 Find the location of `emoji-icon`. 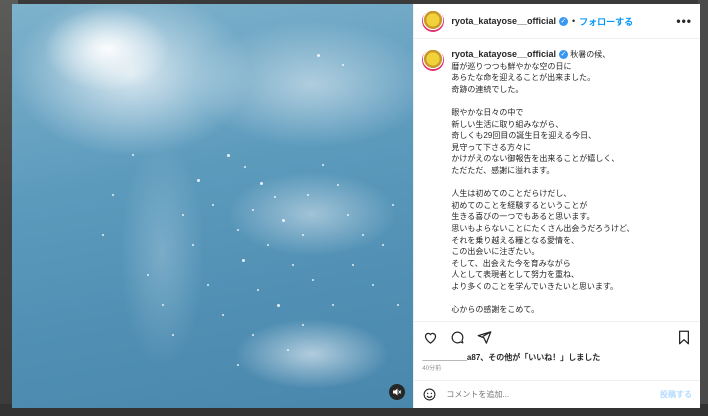

emoji-icon is located at coordinates (429, 394).